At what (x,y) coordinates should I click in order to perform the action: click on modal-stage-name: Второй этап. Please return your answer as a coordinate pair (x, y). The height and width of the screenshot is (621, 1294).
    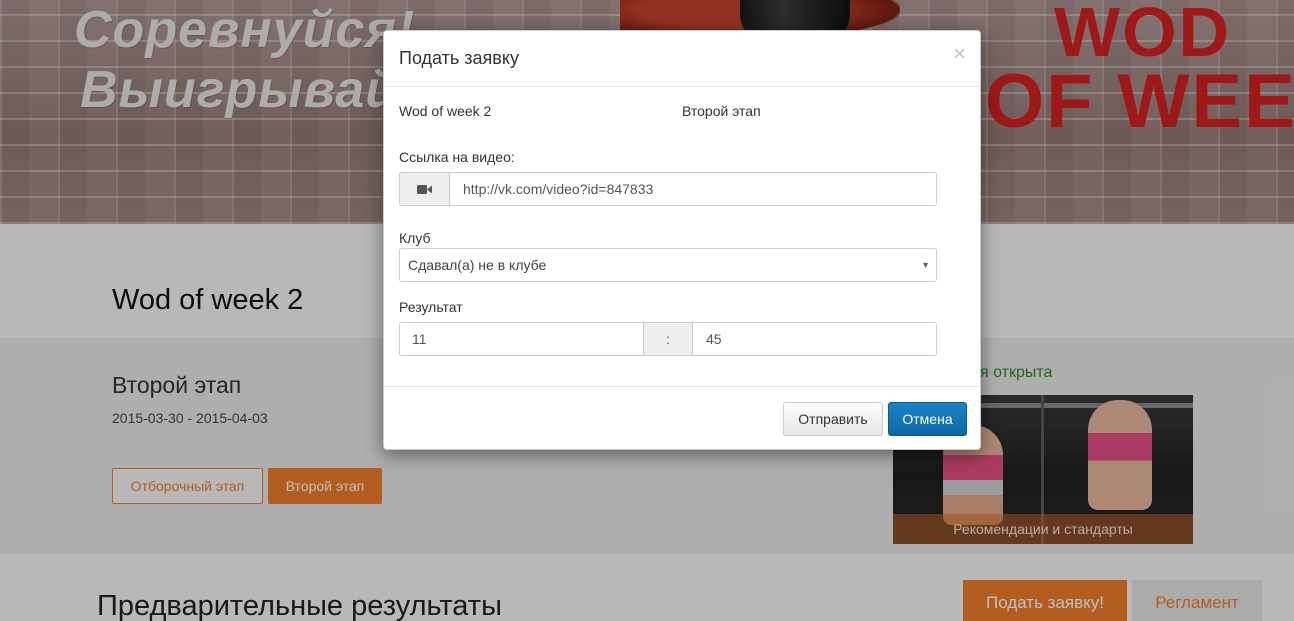
    Looking at the image, I should click on (721, 111).